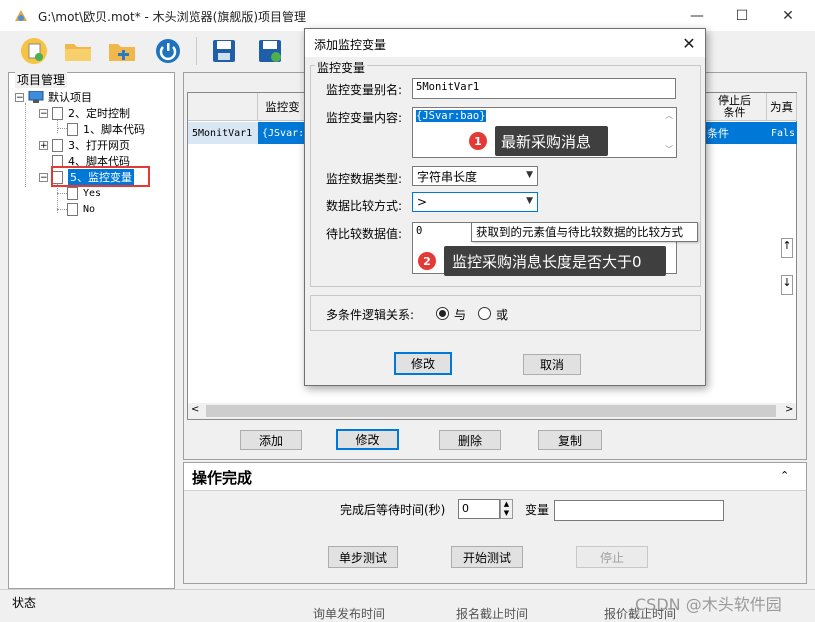 Image resolution: width=815 pixels, height=622 pixels. What do you see at coordinates (502, 315) in the screenshot?
I see `logic-or-label: 或` at bounding box center [502, 315].